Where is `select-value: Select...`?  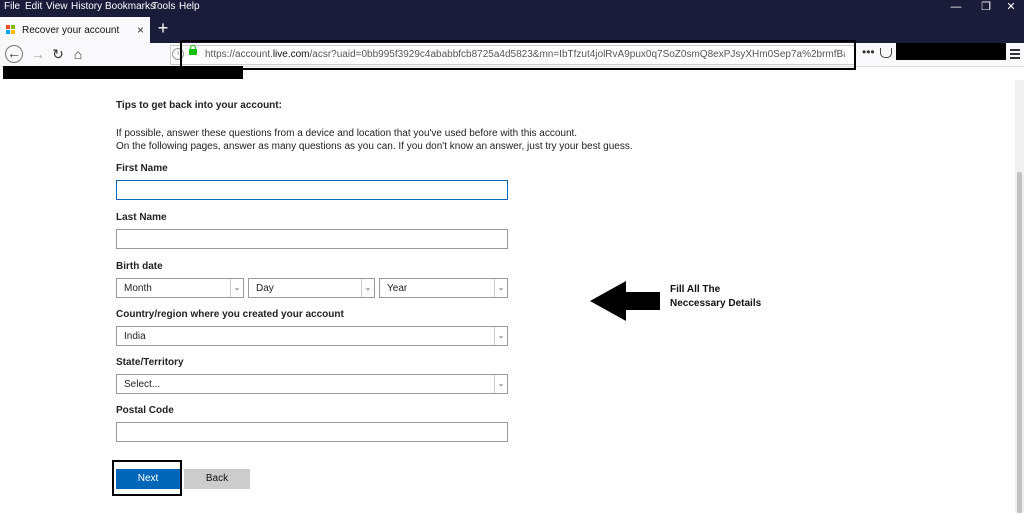 select-value: Select... is located at coordinates (142, 384).